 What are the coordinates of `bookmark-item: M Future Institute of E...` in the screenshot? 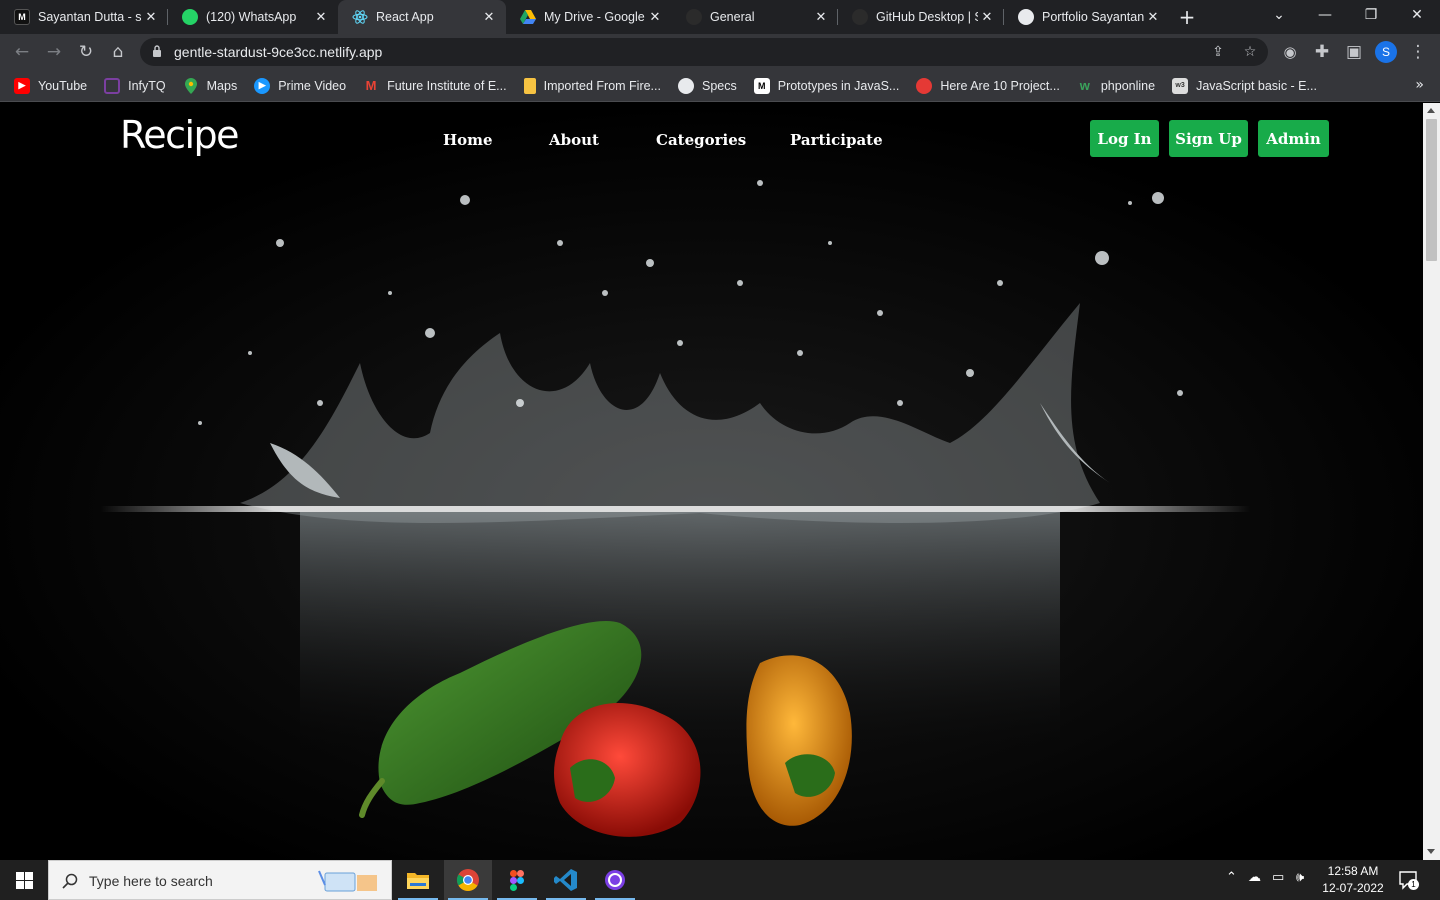 It's located at (435, 86).